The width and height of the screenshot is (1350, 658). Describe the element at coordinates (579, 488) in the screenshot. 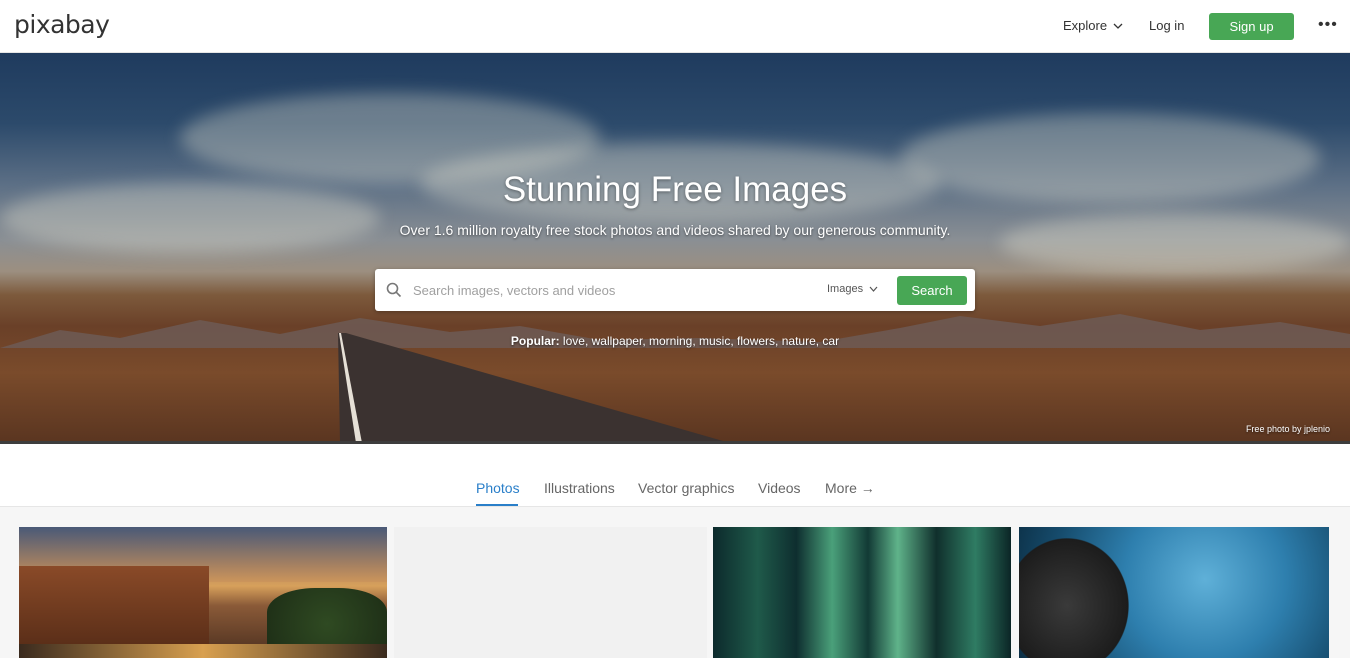

I see `tab-illustrations: Illustrations` at that location.